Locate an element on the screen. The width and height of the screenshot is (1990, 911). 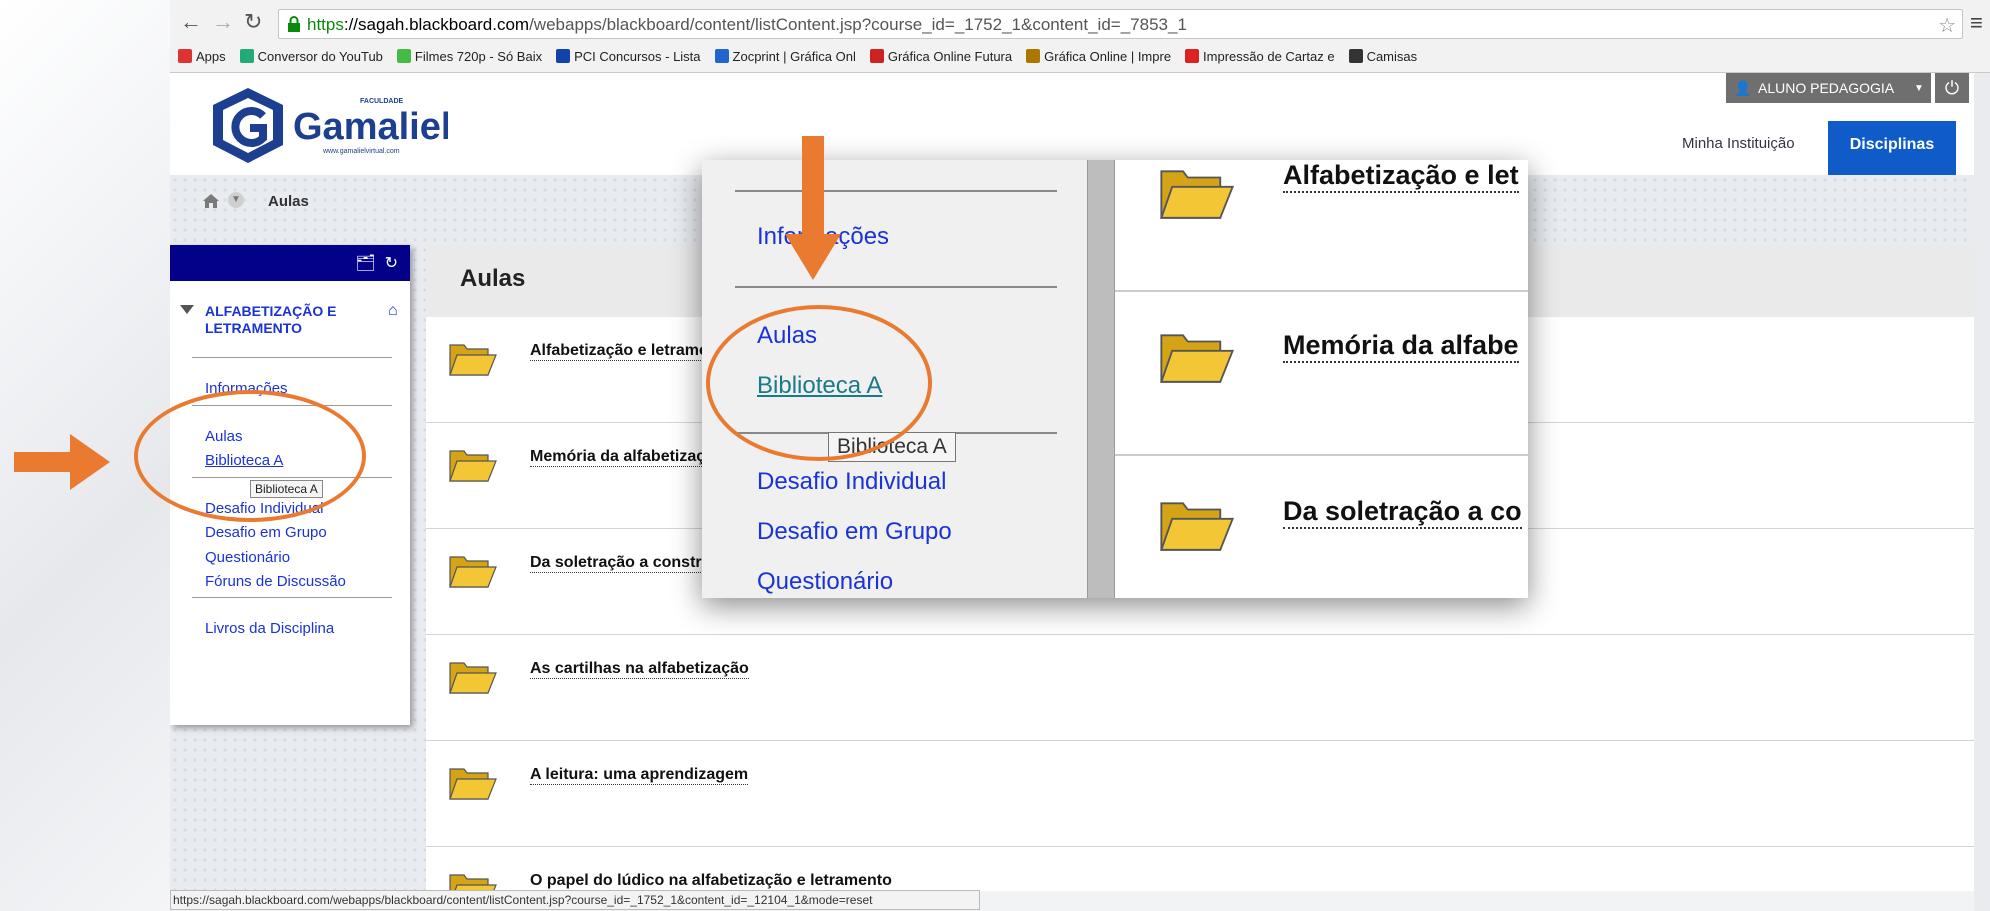
bookmark-item: Gráfica Online | Impre is located at coordinates (1098, 56).